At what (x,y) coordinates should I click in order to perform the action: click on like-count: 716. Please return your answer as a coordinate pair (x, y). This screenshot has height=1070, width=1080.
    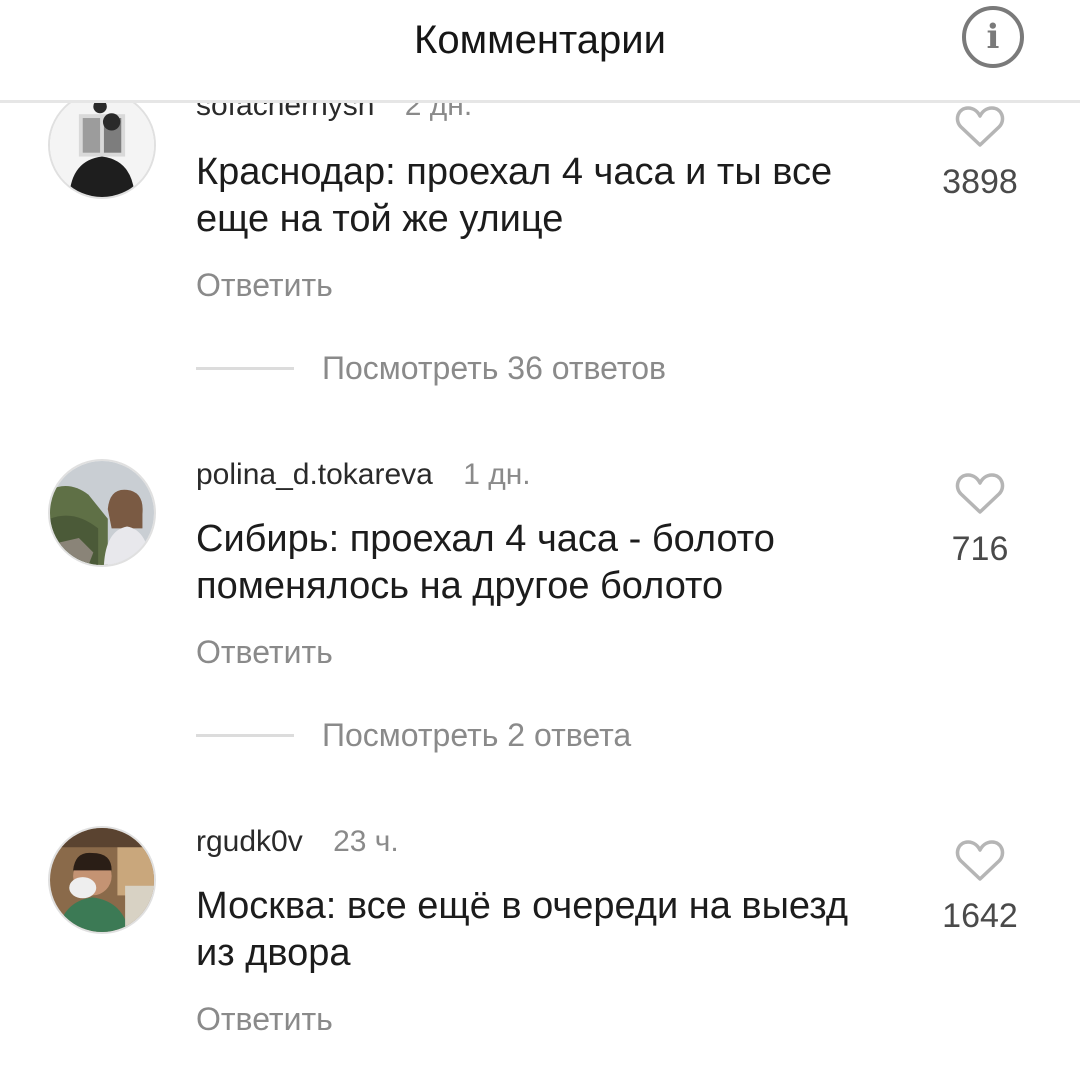
    Looking at the image, I should click on (980, 549).